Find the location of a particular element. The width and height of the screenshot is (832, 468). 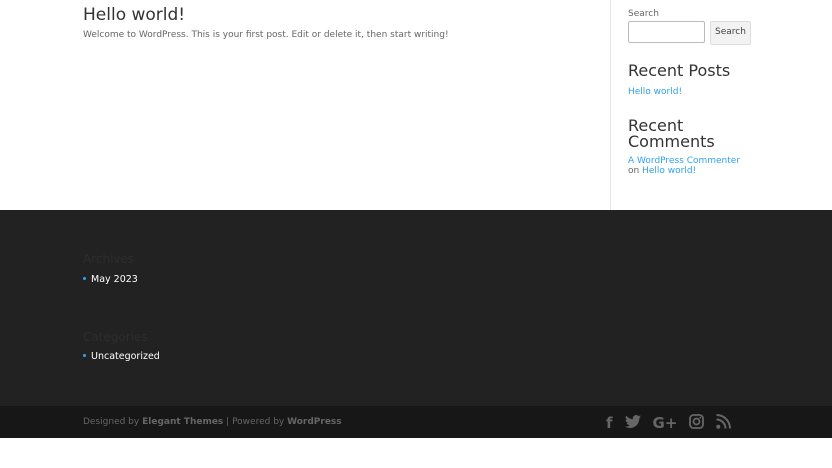

post-title: Hello world! is located at coordinates (134, 15).